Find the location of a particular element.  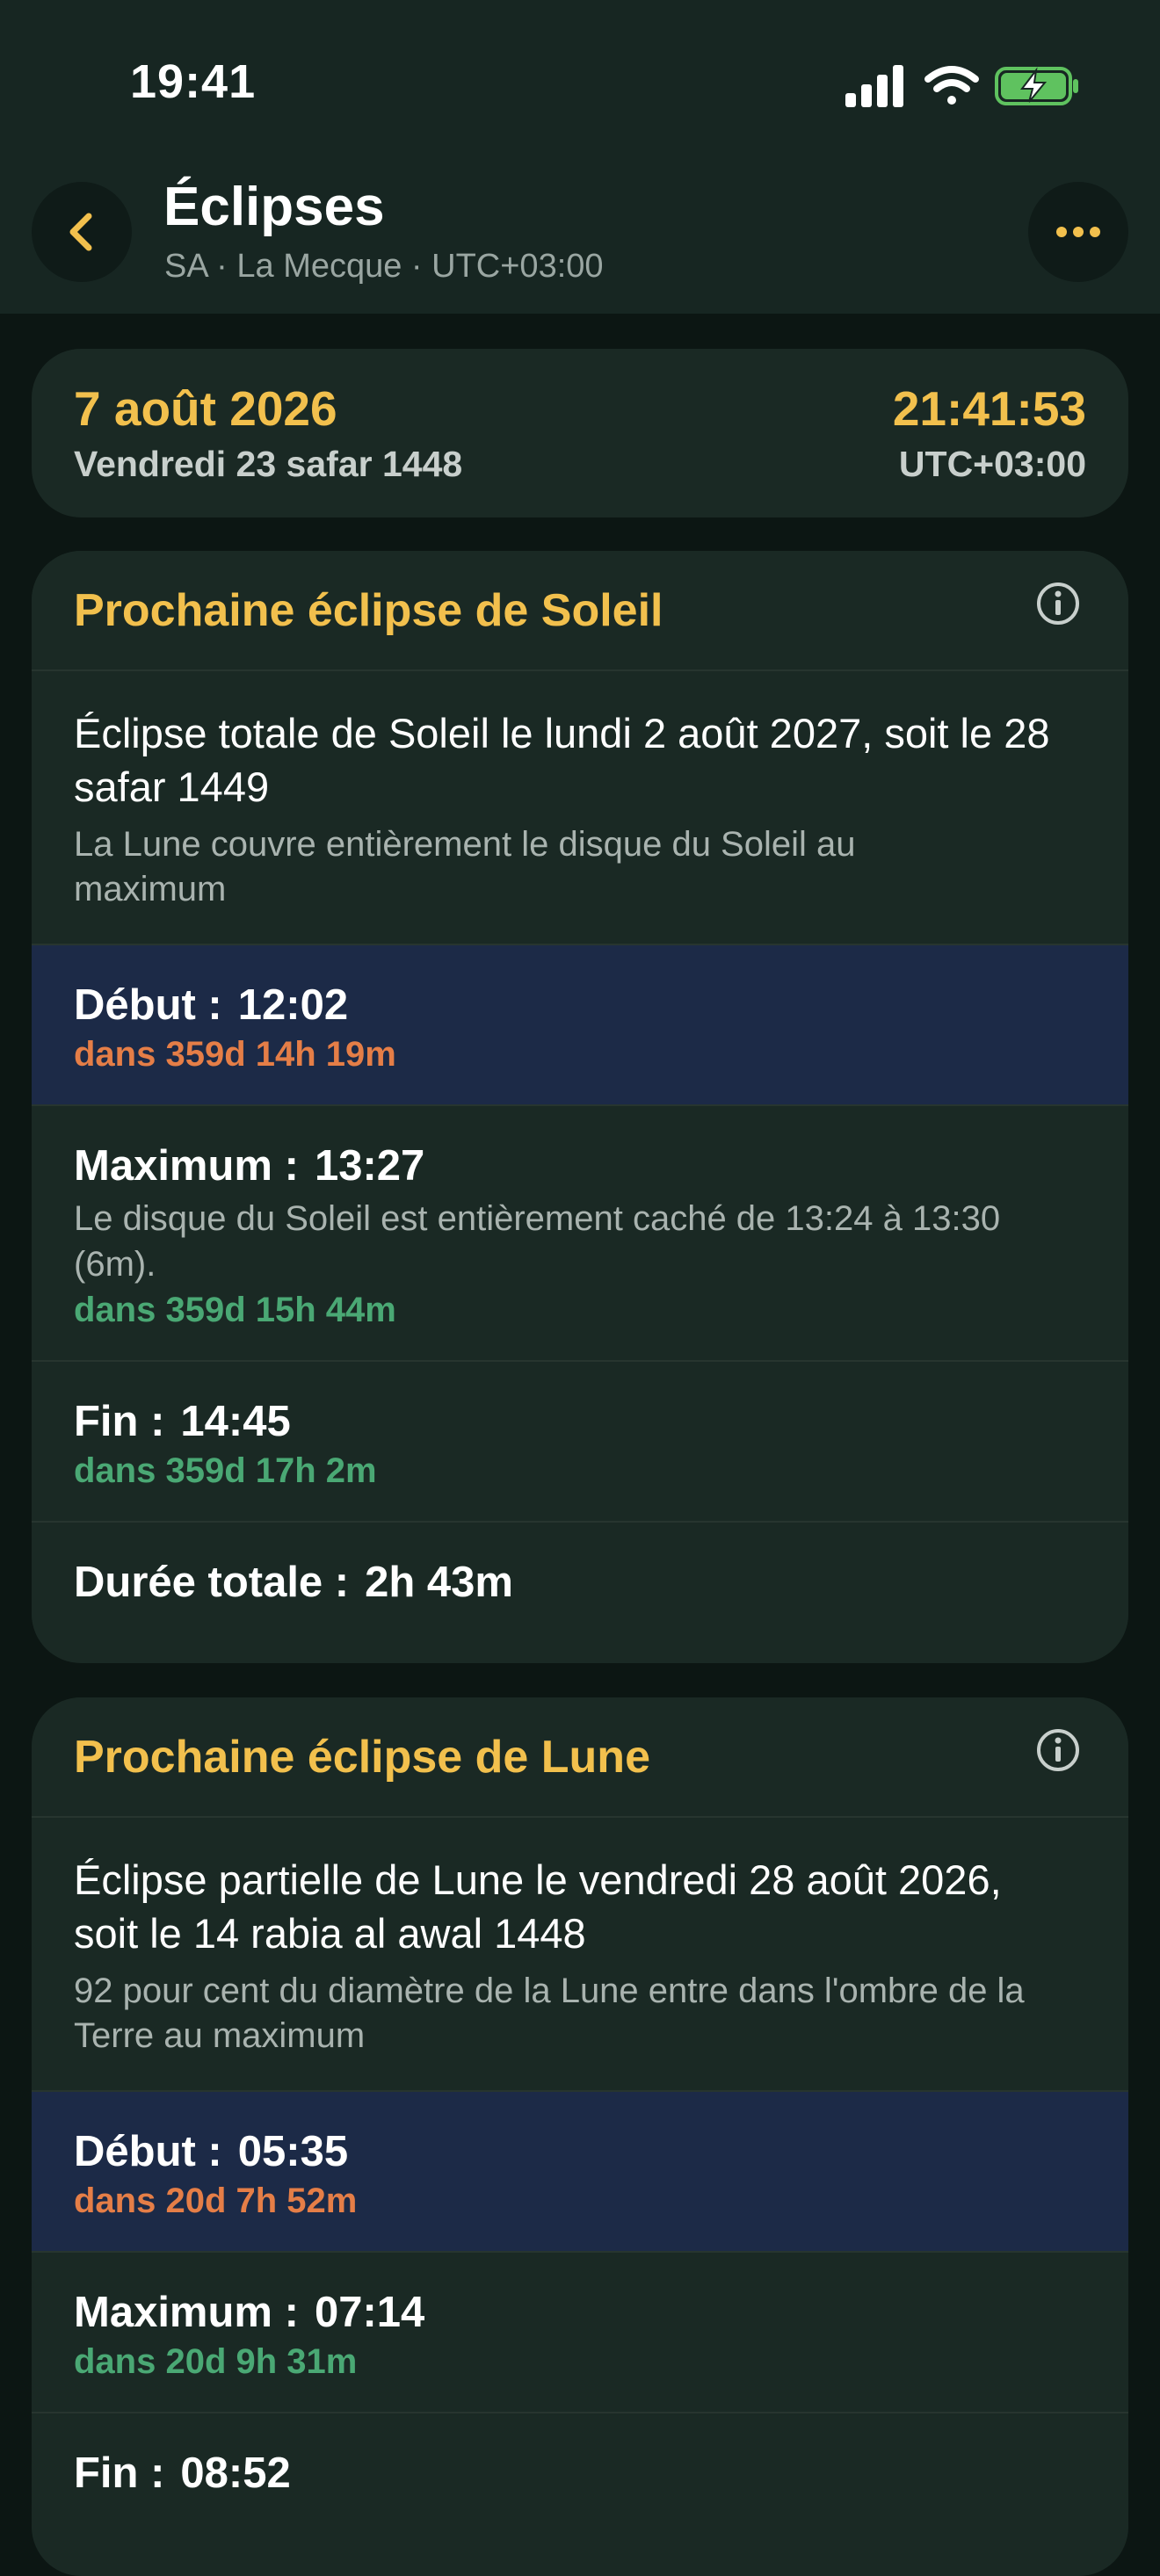

lunar-end-label: Fin : is located at coordinates (119, 2473).